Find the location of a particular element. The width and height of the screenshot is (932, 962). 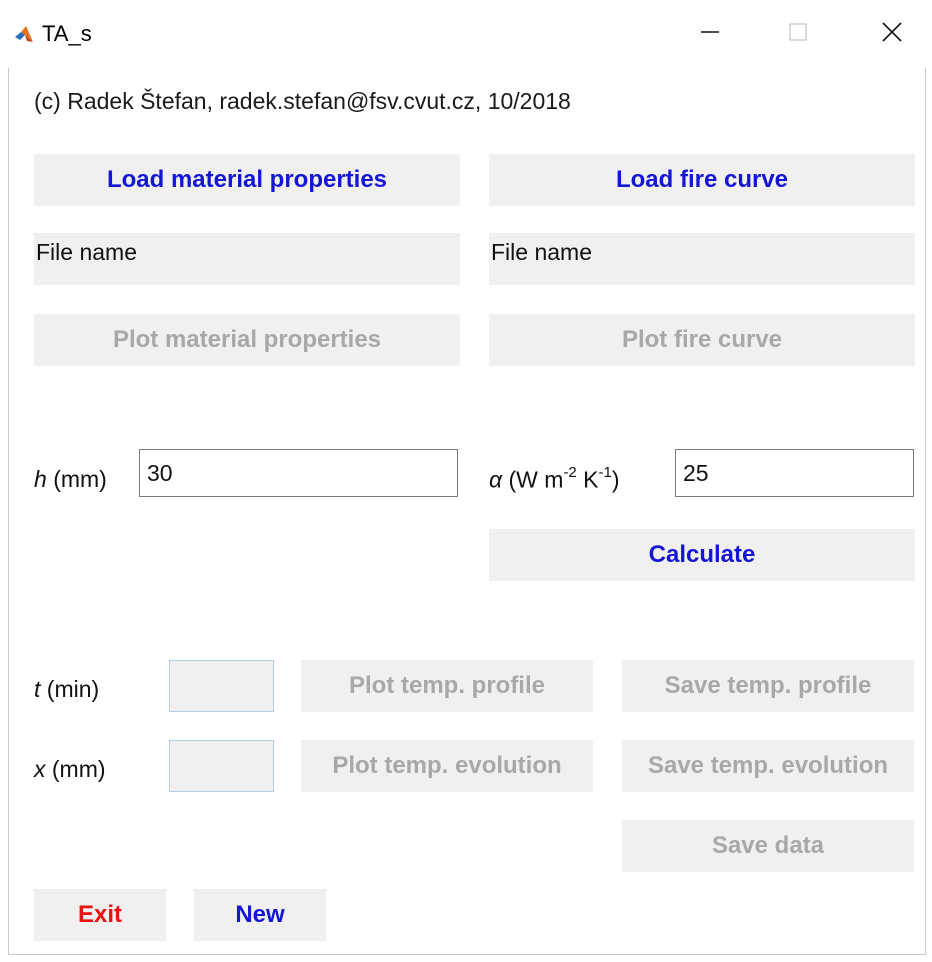

save-temp-profile-button: Save temp. profile is located at coordinates (768, 686).